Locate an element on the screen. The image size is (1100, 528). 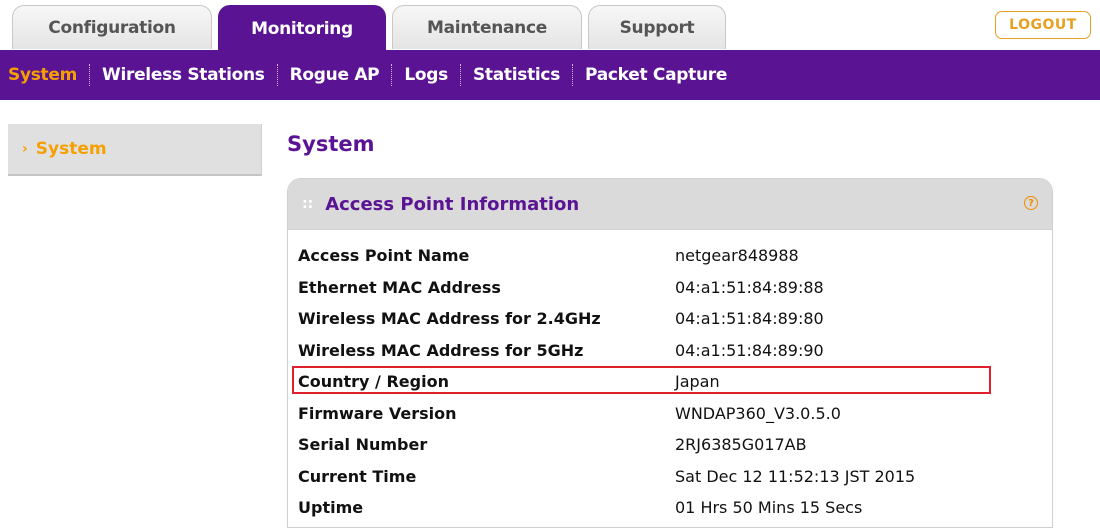
subnav-wireless-stations: Wireless Stations is located at coordinates (183, 75).